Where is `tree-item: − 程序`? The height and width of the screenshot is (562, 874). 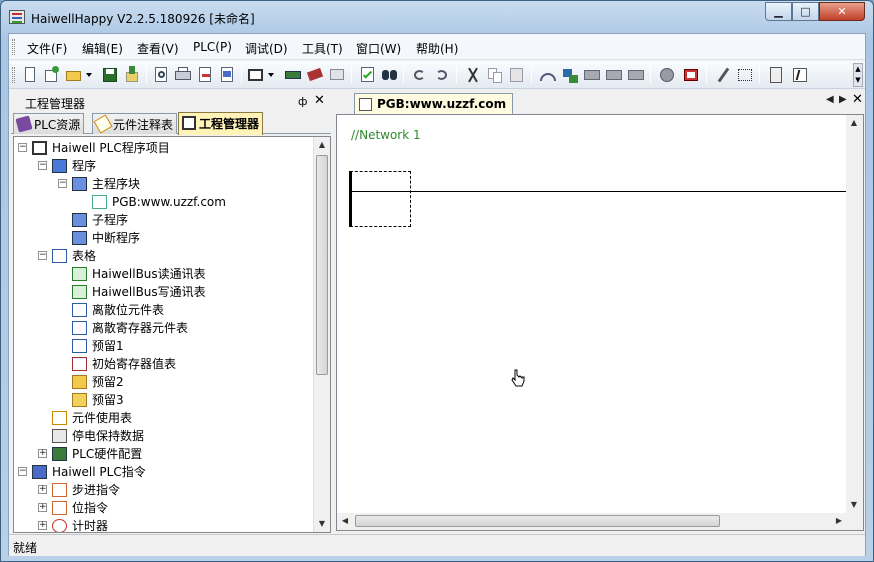
tree-item: − 程序 is located at coordinates (163, 166).